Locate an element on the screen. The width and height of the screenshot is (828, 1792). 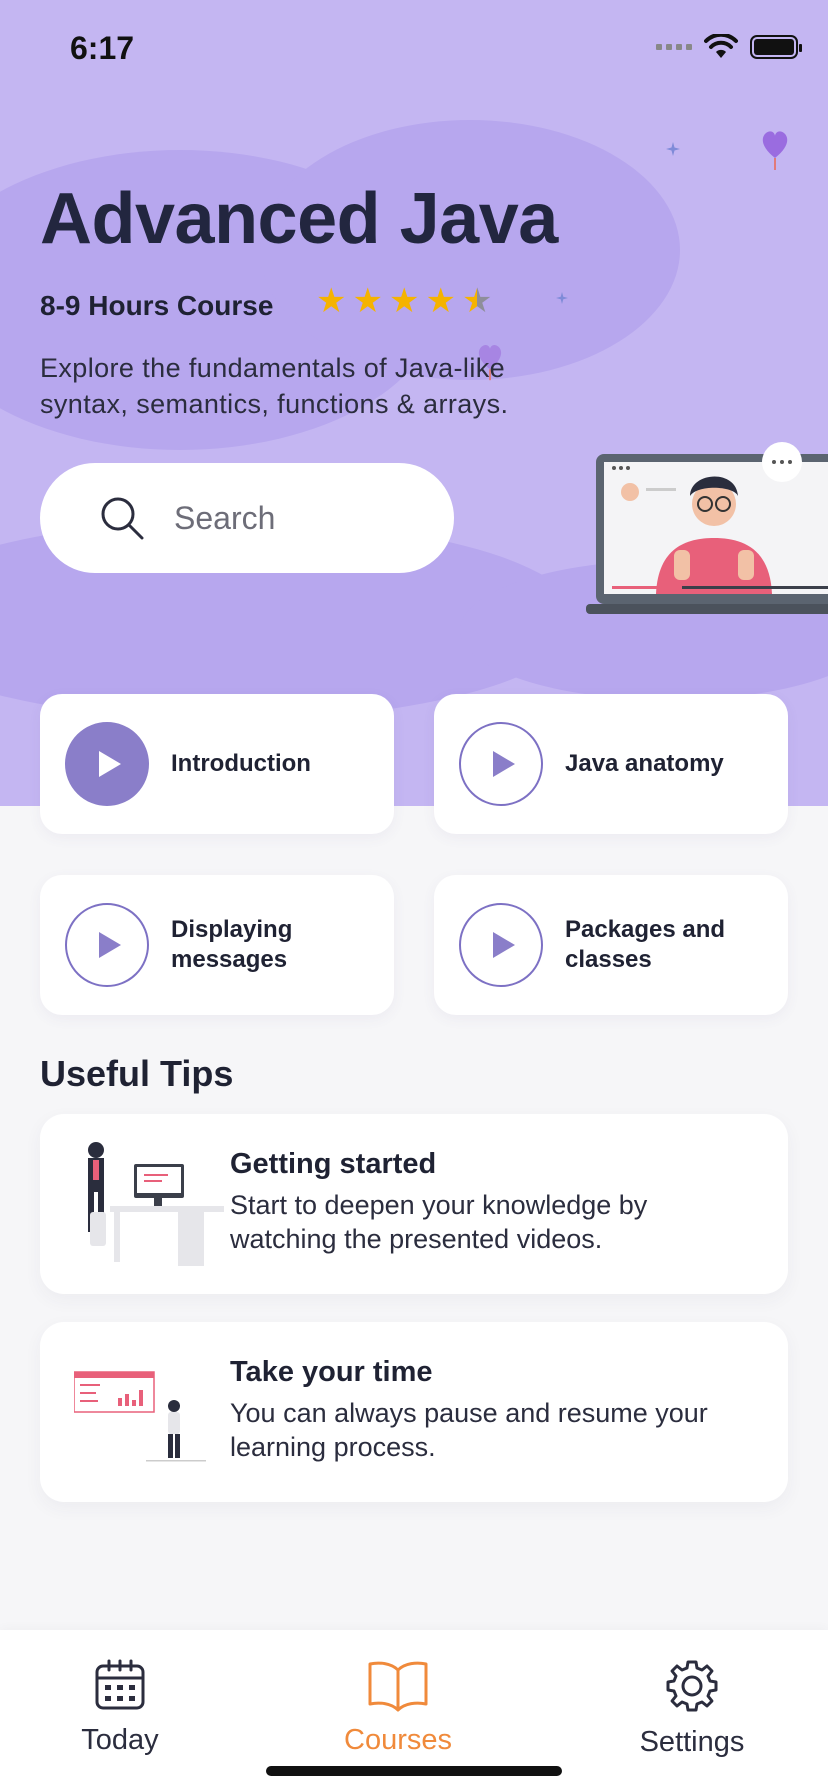
course-duration: 8-9 Hours Course is located at coordinates (157, 305).